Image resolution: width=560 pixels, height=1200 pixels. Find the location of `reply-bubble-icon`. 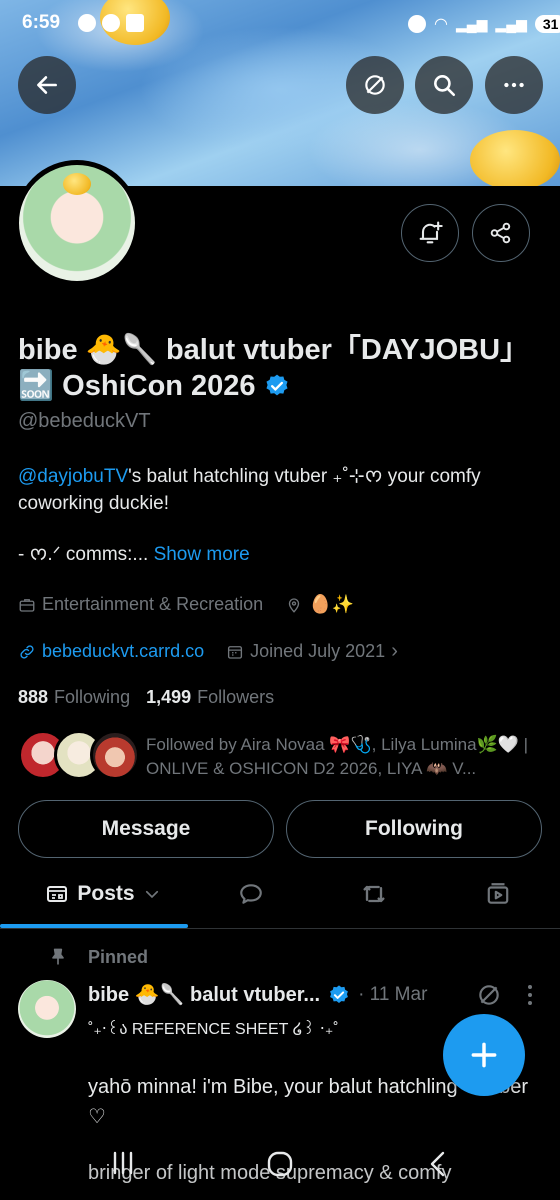

reply-bubble-icon is located at coordinates (251, 894).